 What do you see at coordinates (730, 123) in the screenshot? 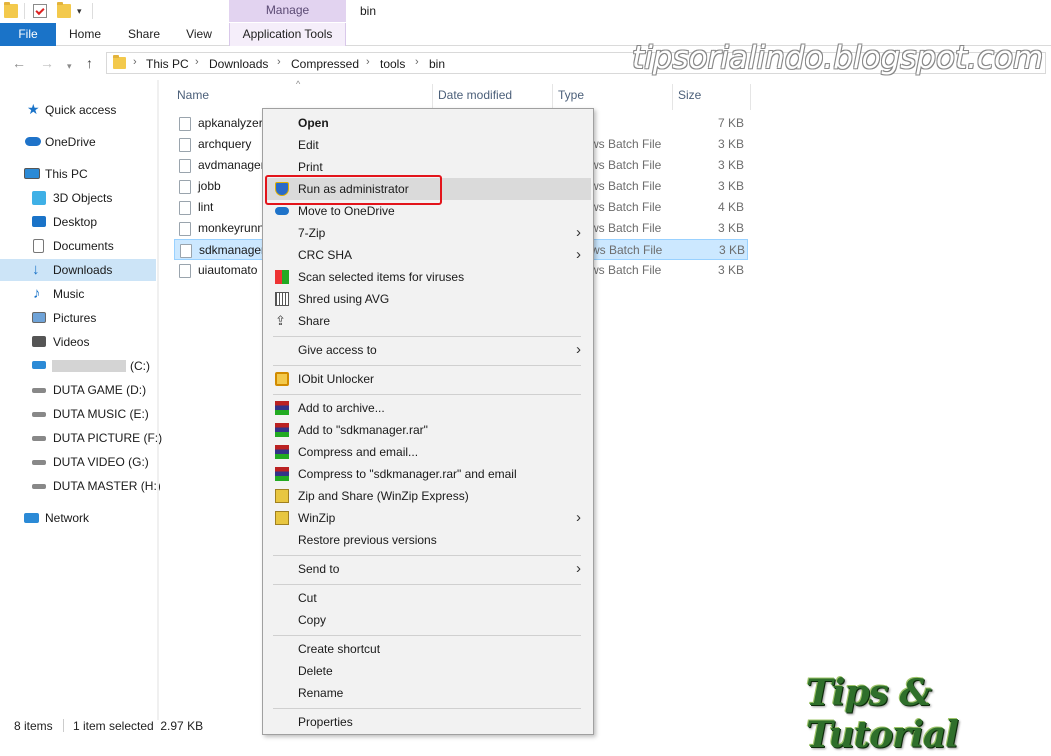
I see `file-size: 7 KB` at bounding box center [730, 123].